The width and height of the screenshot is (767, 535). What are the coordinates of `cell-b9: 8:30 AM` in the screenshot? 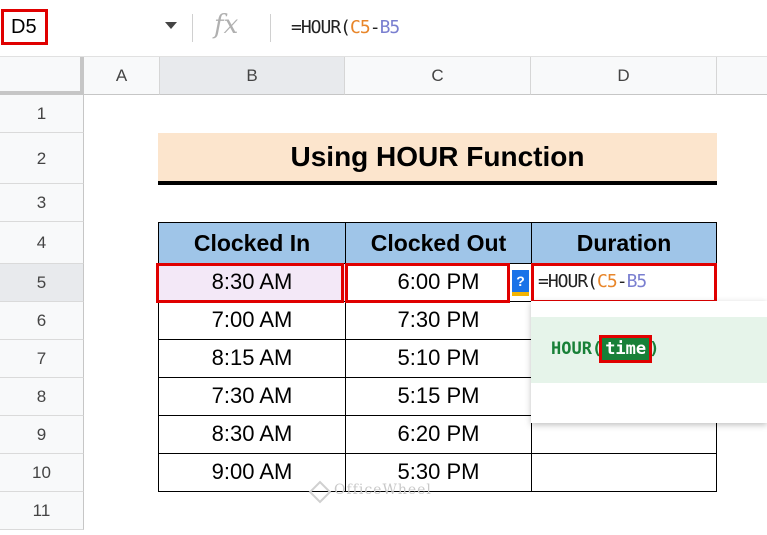 It's located at (252, 435).